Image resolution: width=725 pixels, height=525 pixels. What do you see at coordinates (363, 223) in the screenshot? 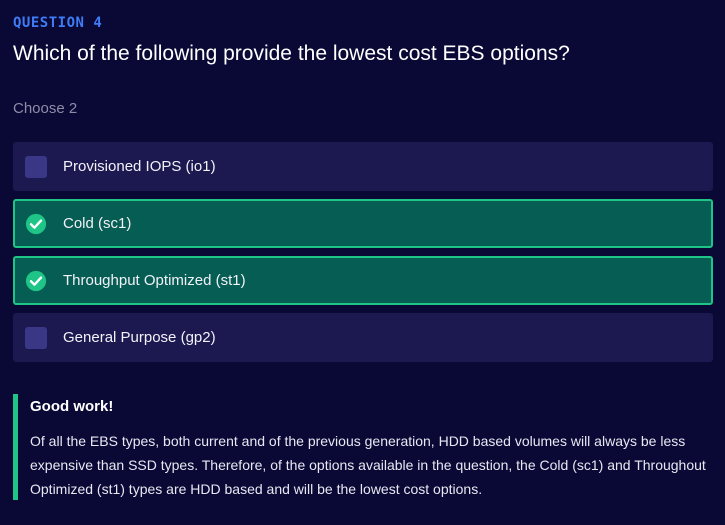
I see `option-cold: Cold (sc1)` at bounding box center [363, 223].